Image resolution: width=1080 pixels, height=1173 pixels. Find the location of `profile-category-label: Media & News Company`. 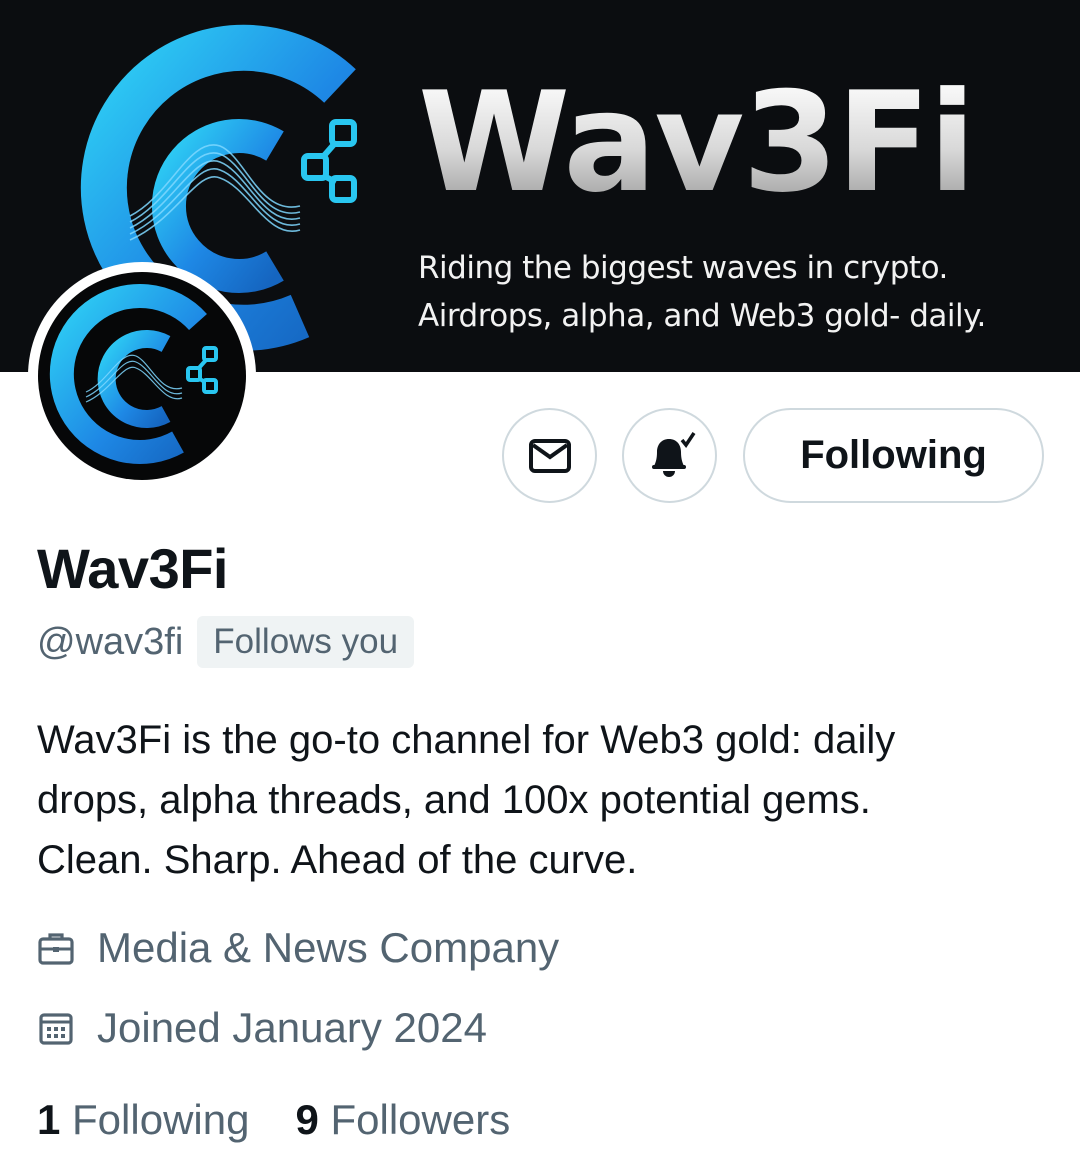

profile-category-label: Media & News Company is located at coordinates (328, 947).